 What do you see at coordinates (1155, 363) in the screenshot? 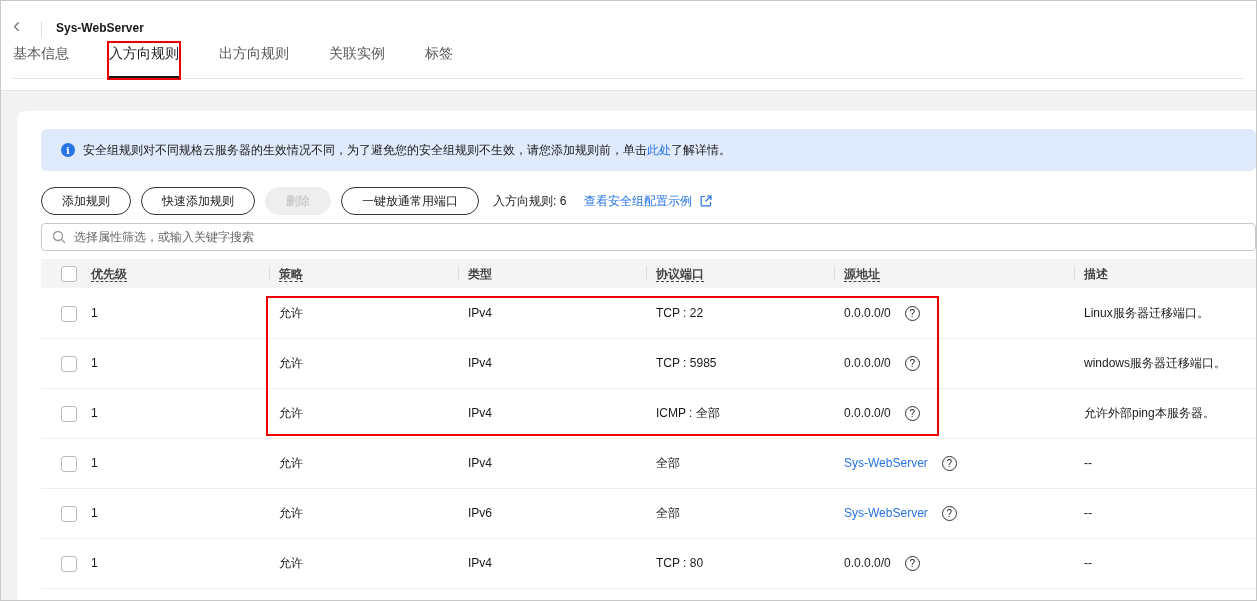
I see `description-text: windows服务器迁移端口。` at bounding box center [1155, 363].